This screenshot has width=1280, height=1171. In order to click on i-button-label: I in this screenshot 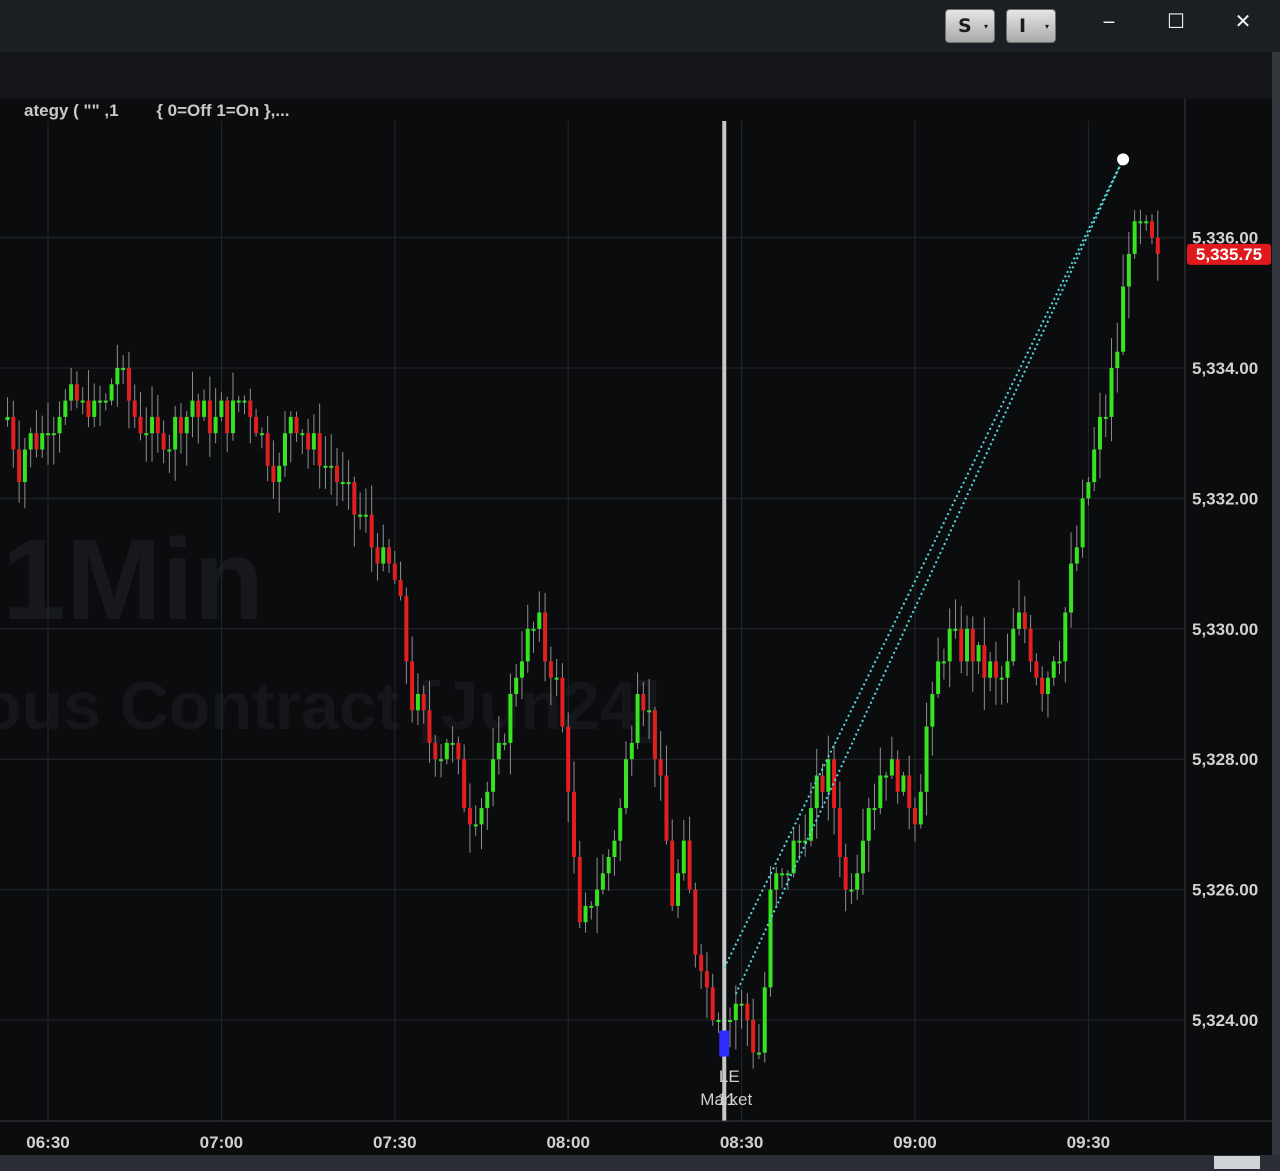, I will do `click(1023, 26)`.